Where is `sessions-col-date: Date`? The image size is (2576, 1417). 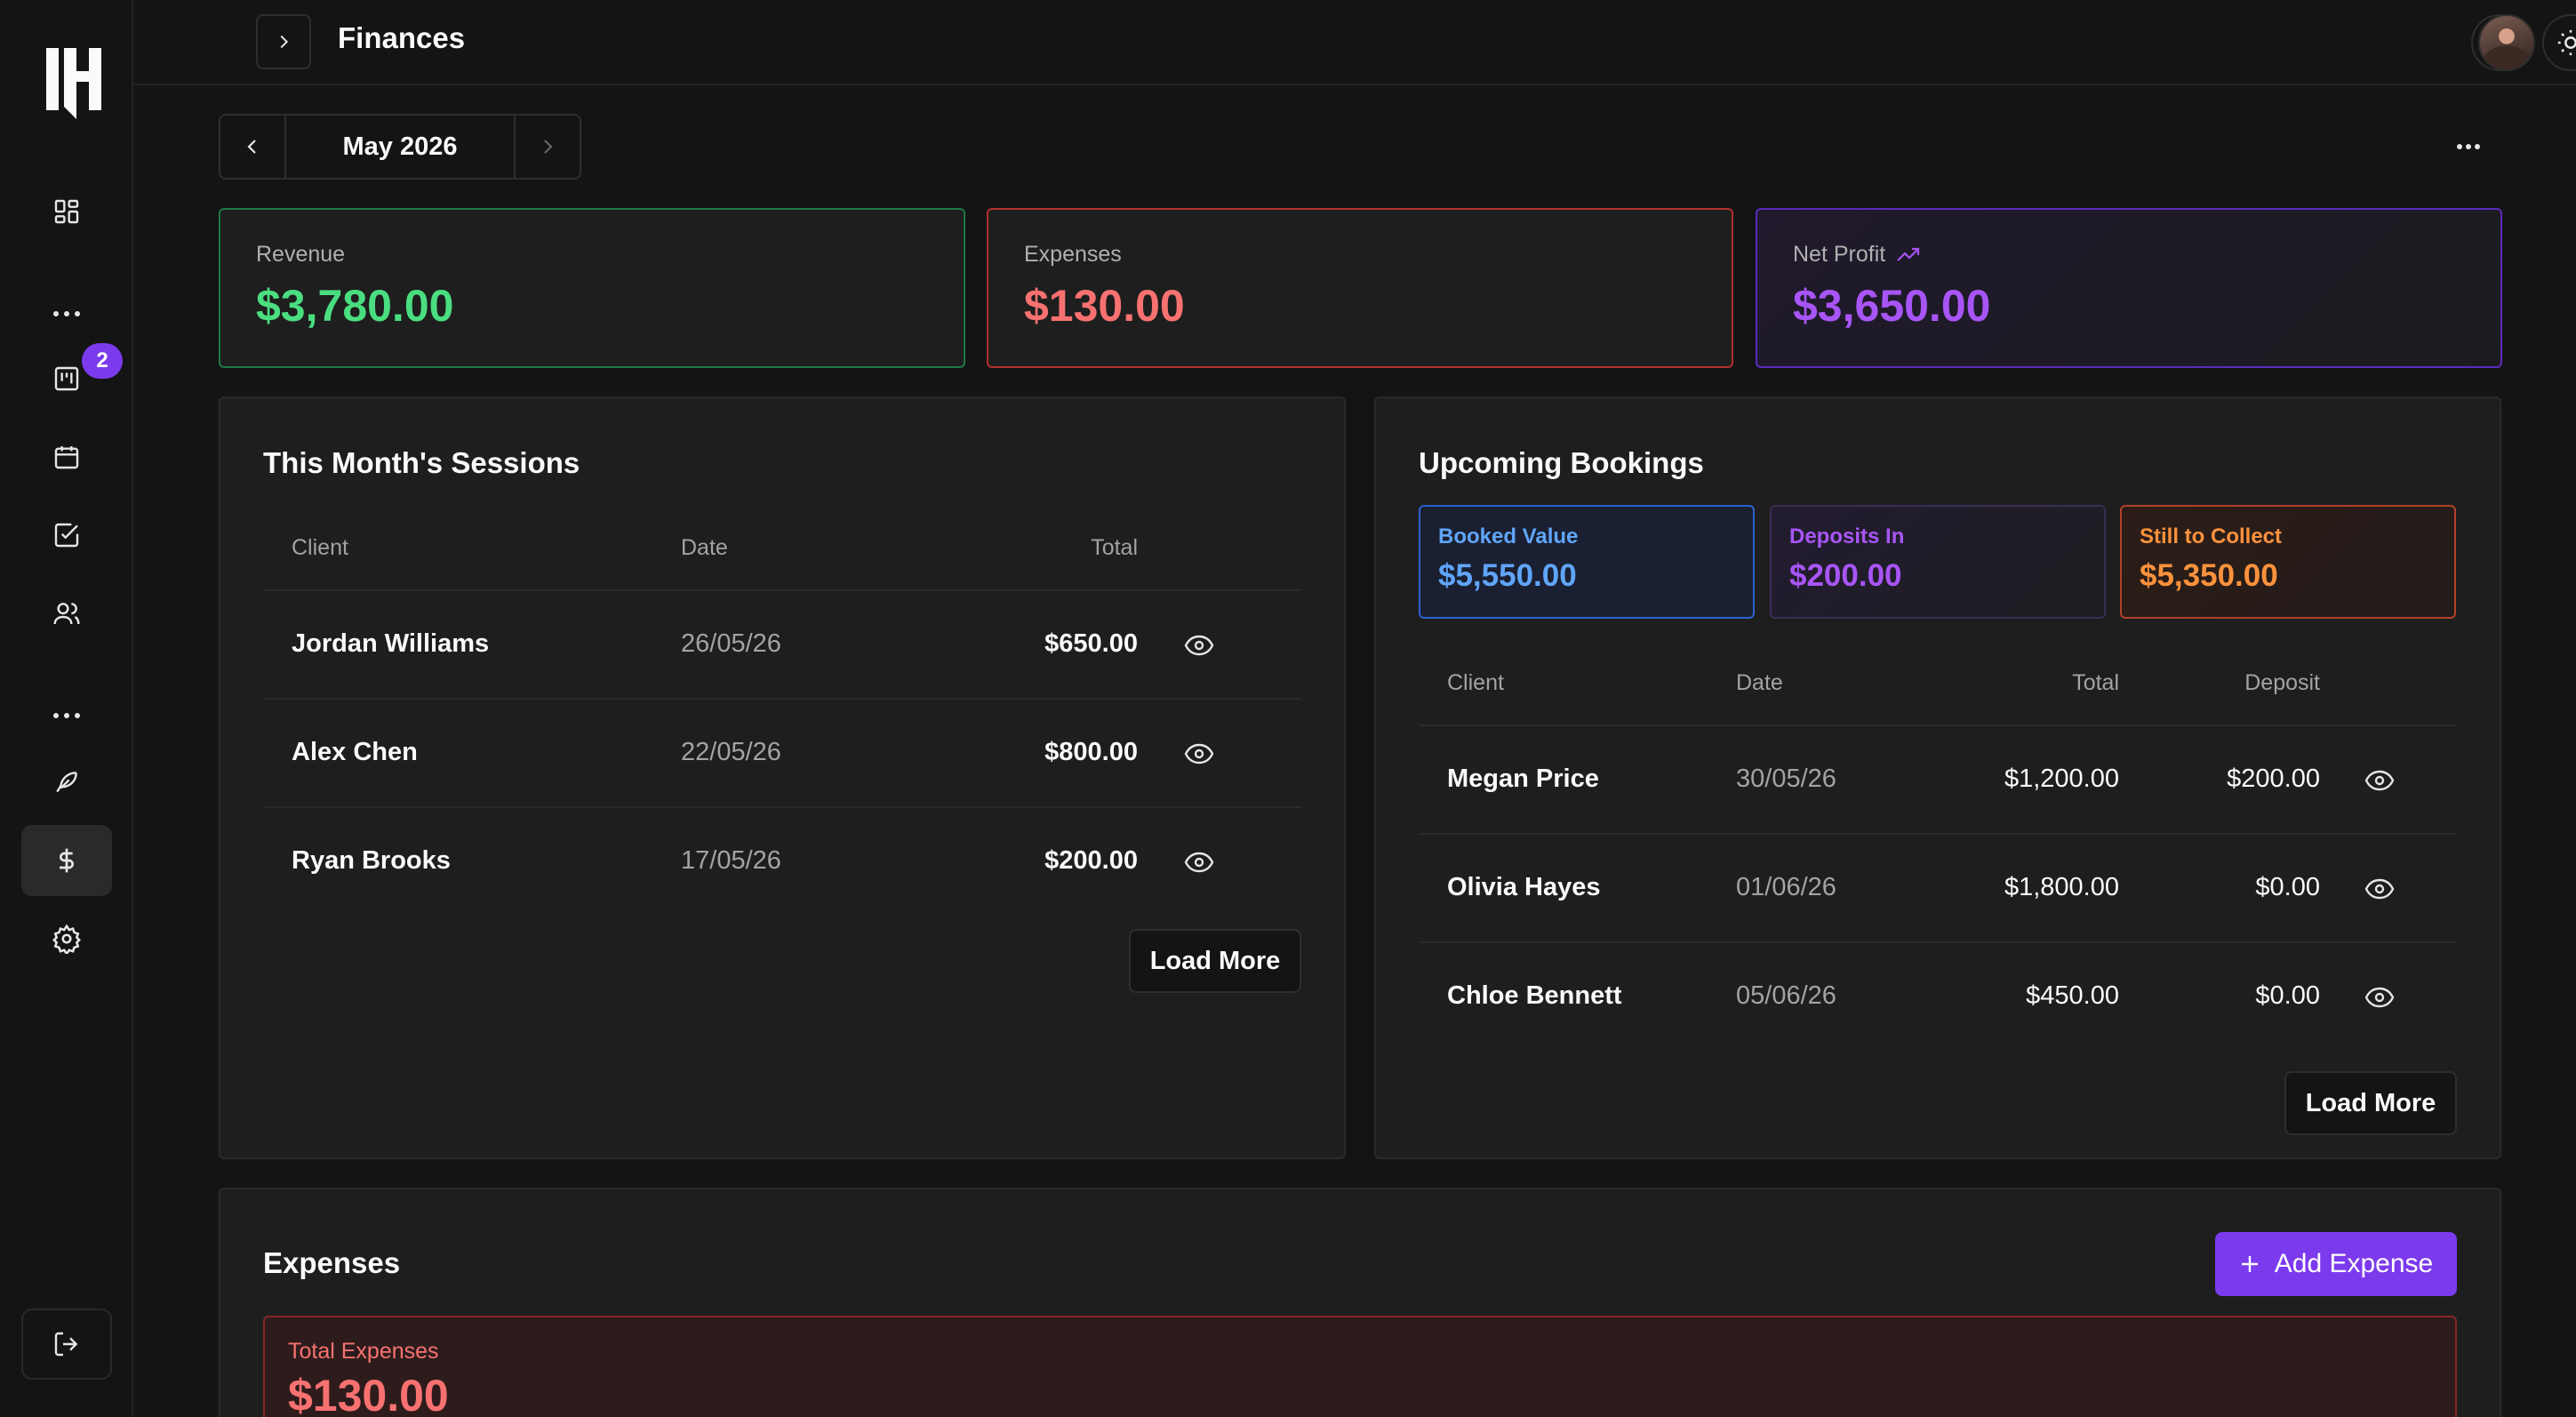
sessions-col-date: Date is located at coordinates (704, 547).